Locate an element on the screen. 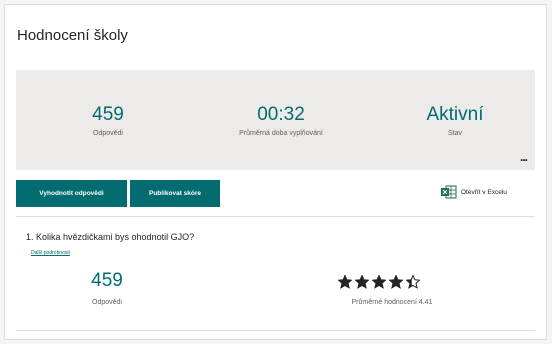 The image size is (552, 344). open-in-excel-button: Otevřít v Excelu is located at coordinates (474, 192).